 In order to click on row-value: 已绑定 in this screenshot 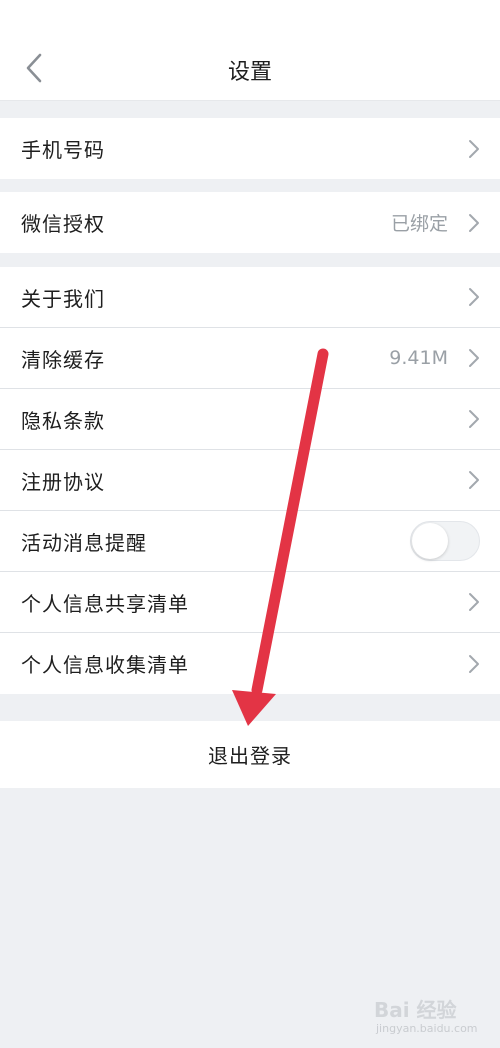, I will do `click(419, 224)`.